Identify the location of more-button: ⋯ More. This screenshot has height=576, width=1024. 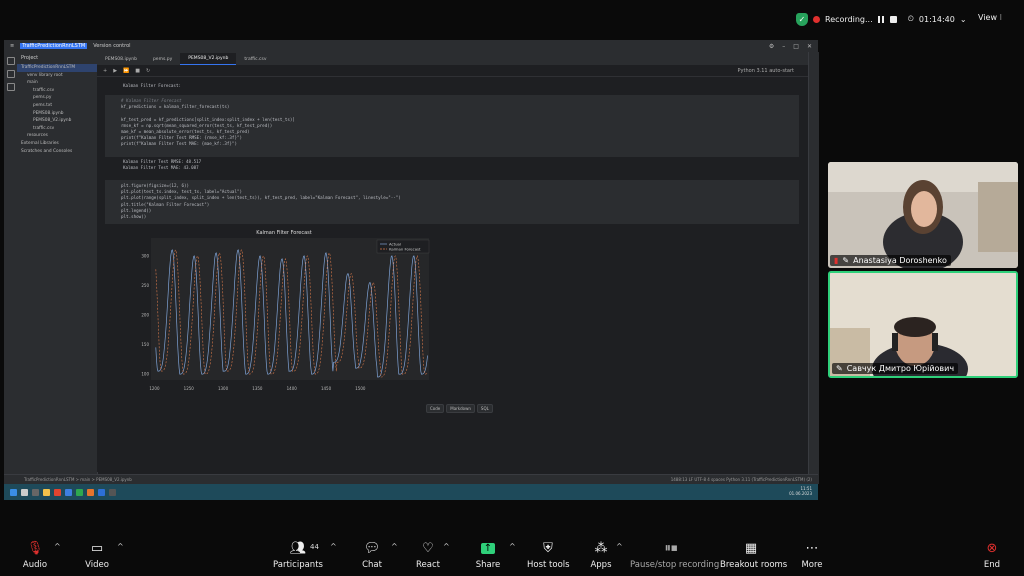
(812, 554).